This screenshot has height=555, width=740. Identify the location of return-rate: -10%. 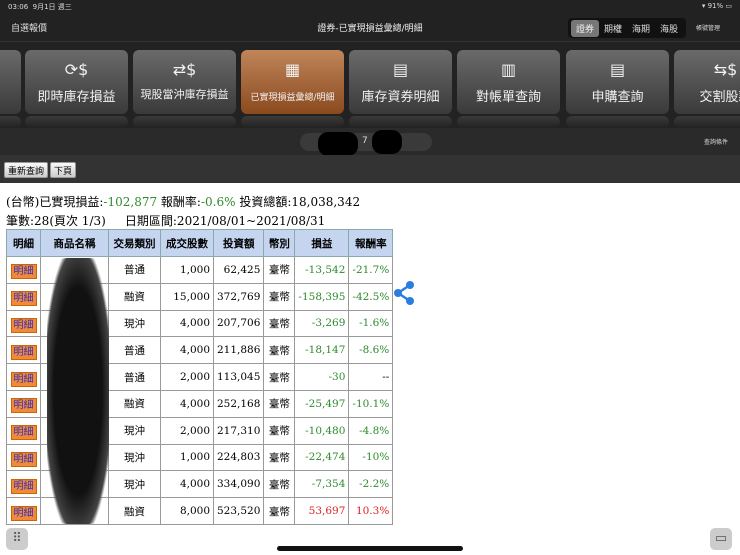
(371, 457).